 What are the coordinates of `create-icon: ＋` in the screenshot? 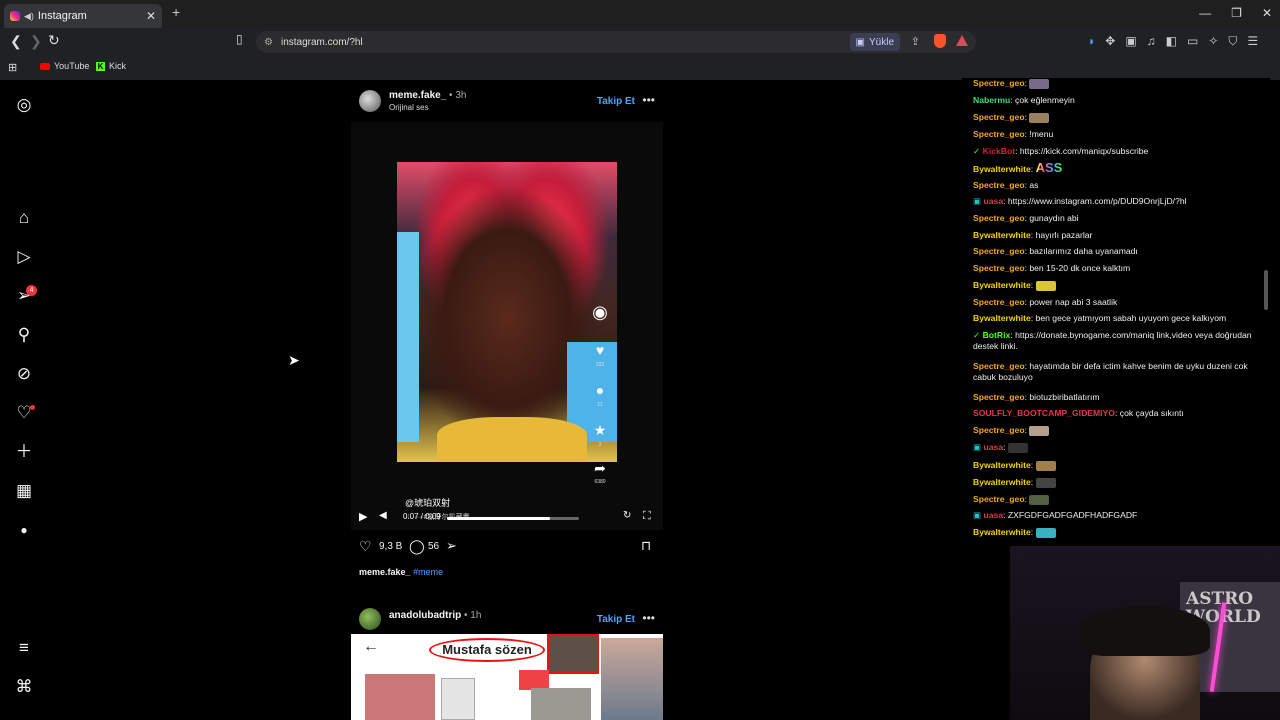 It's located at (24, 452).